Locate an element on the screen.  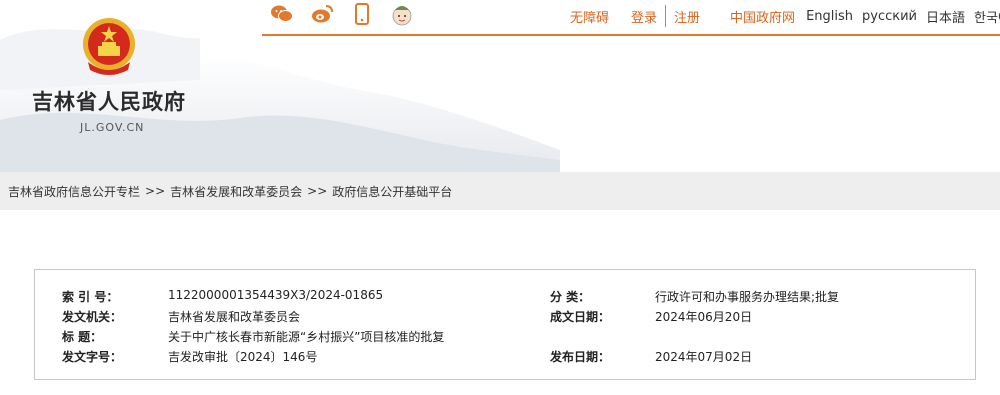
info-row: 发文字号： 吉发改审批〔2024〕146号 发布日期： 2024年07月02日 is located at coordinates (505, 358).